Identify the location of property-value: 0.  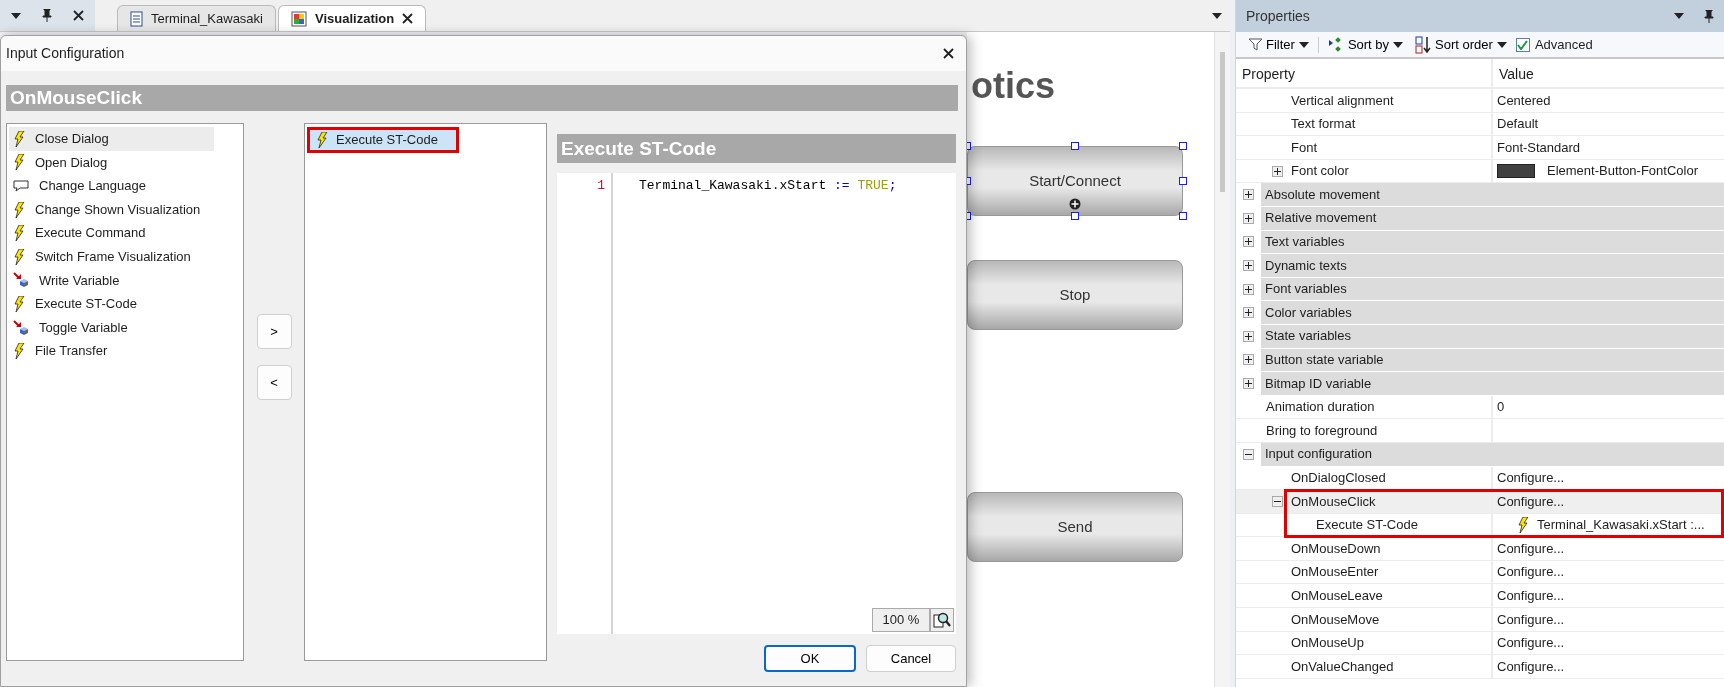
(1501, 407).